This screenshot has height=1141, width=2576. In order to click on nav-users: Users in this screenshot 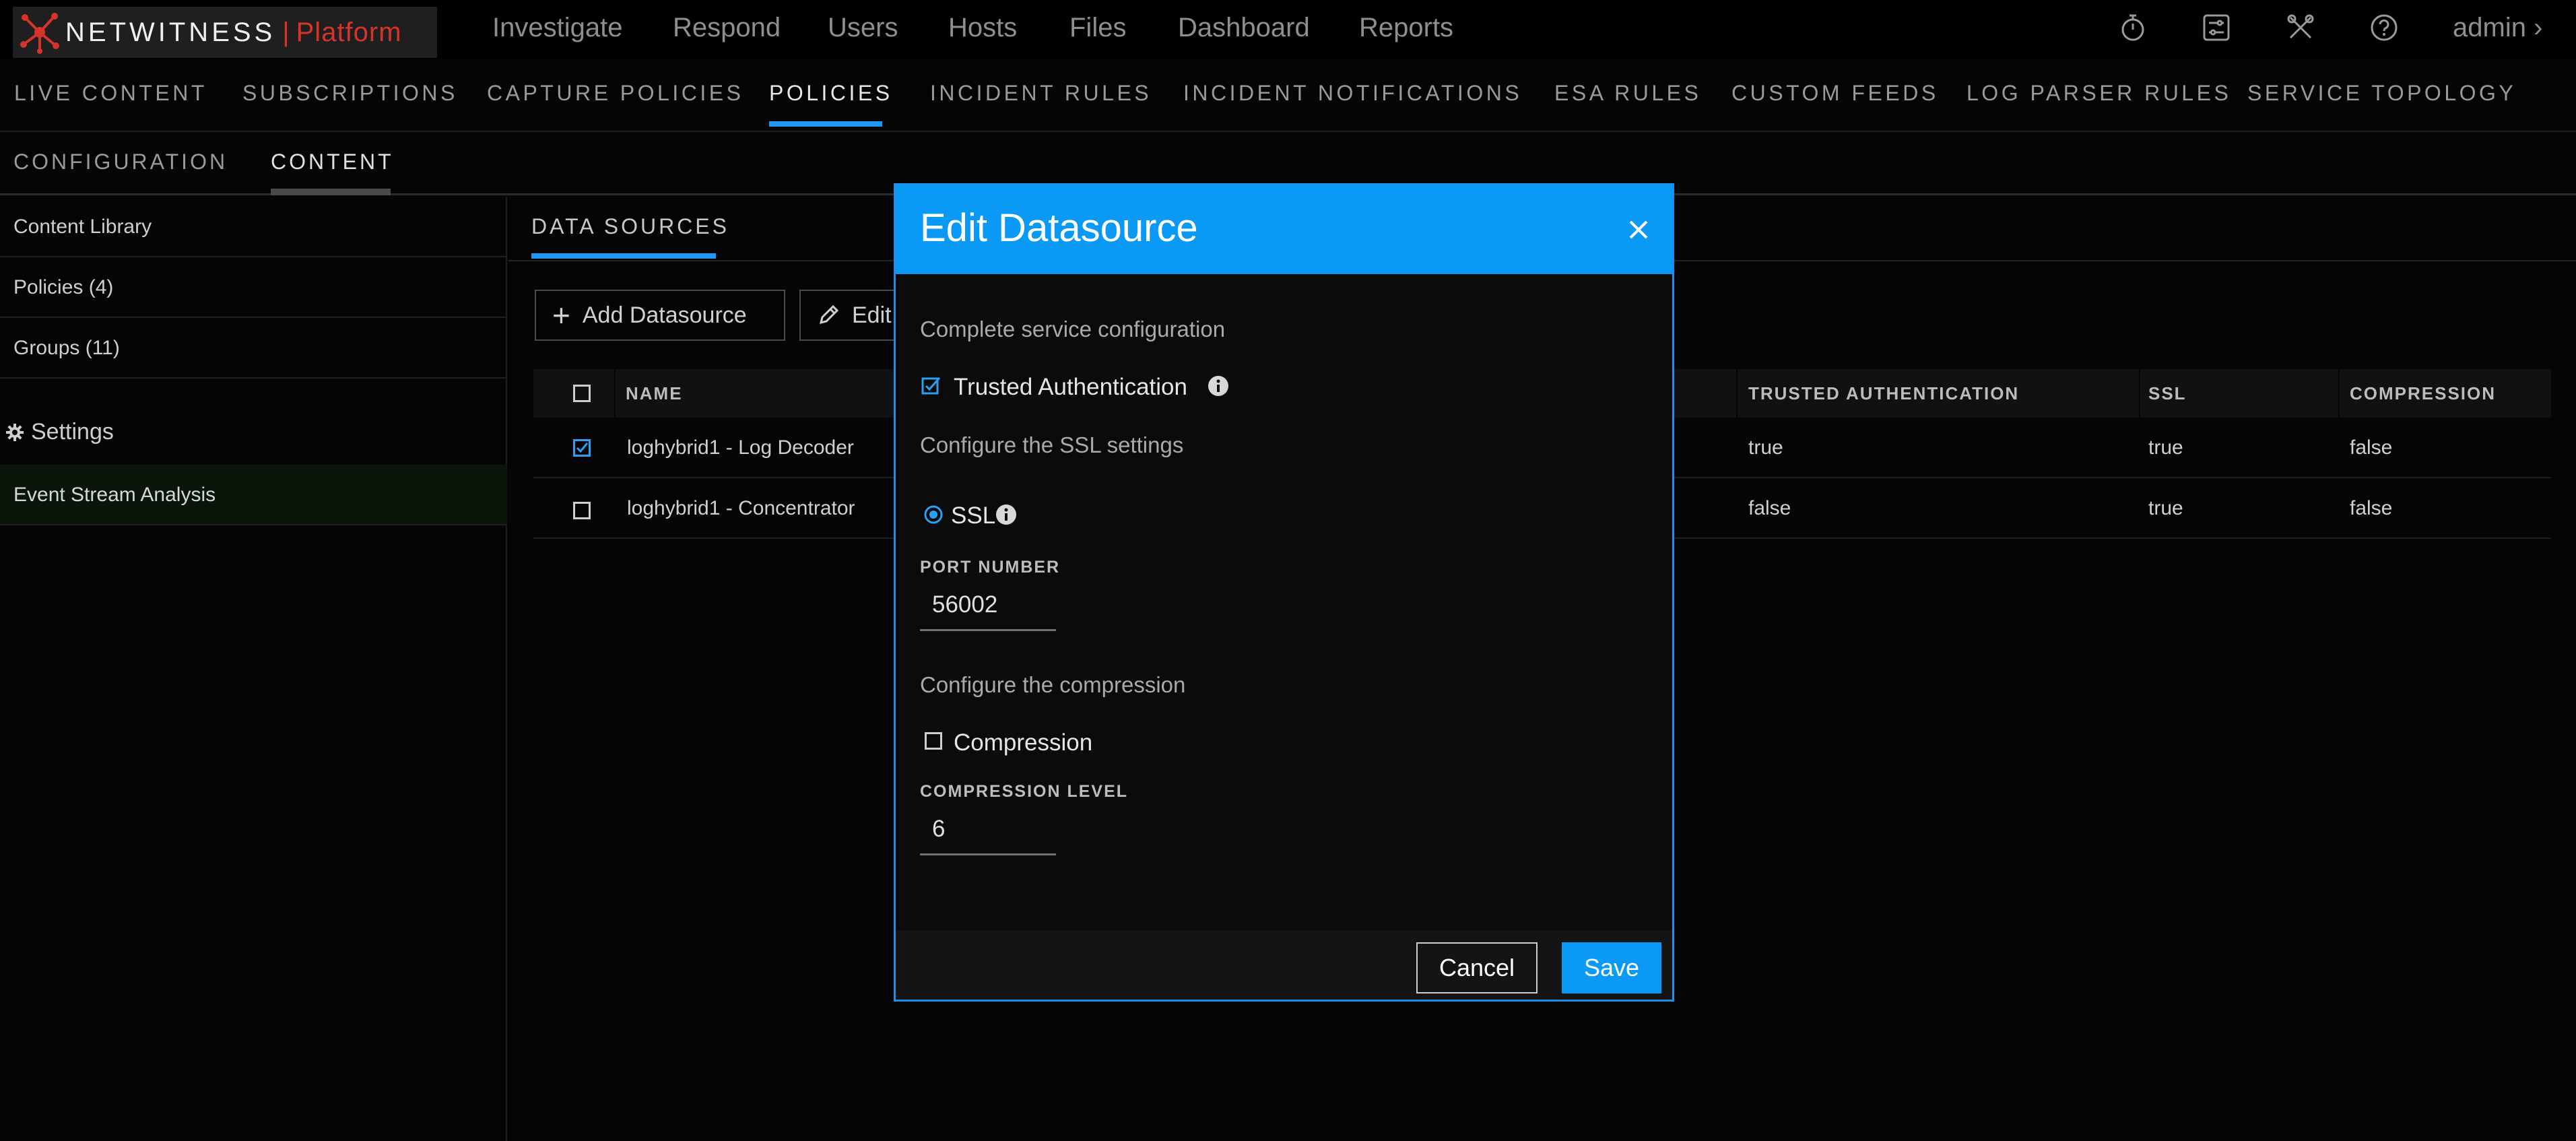, I will do `click(863, 28)`.